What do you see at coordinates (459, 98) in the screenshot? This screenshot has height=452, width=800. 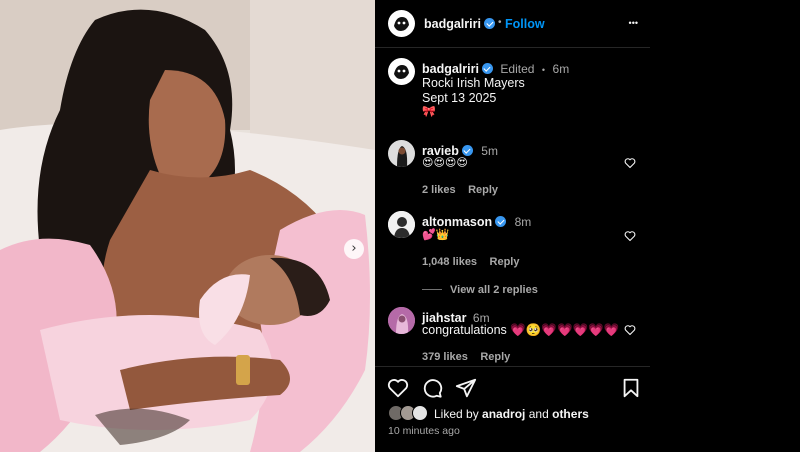 I see `caption-line-2: Sept 13 2025` at bounding box center [459, 98].